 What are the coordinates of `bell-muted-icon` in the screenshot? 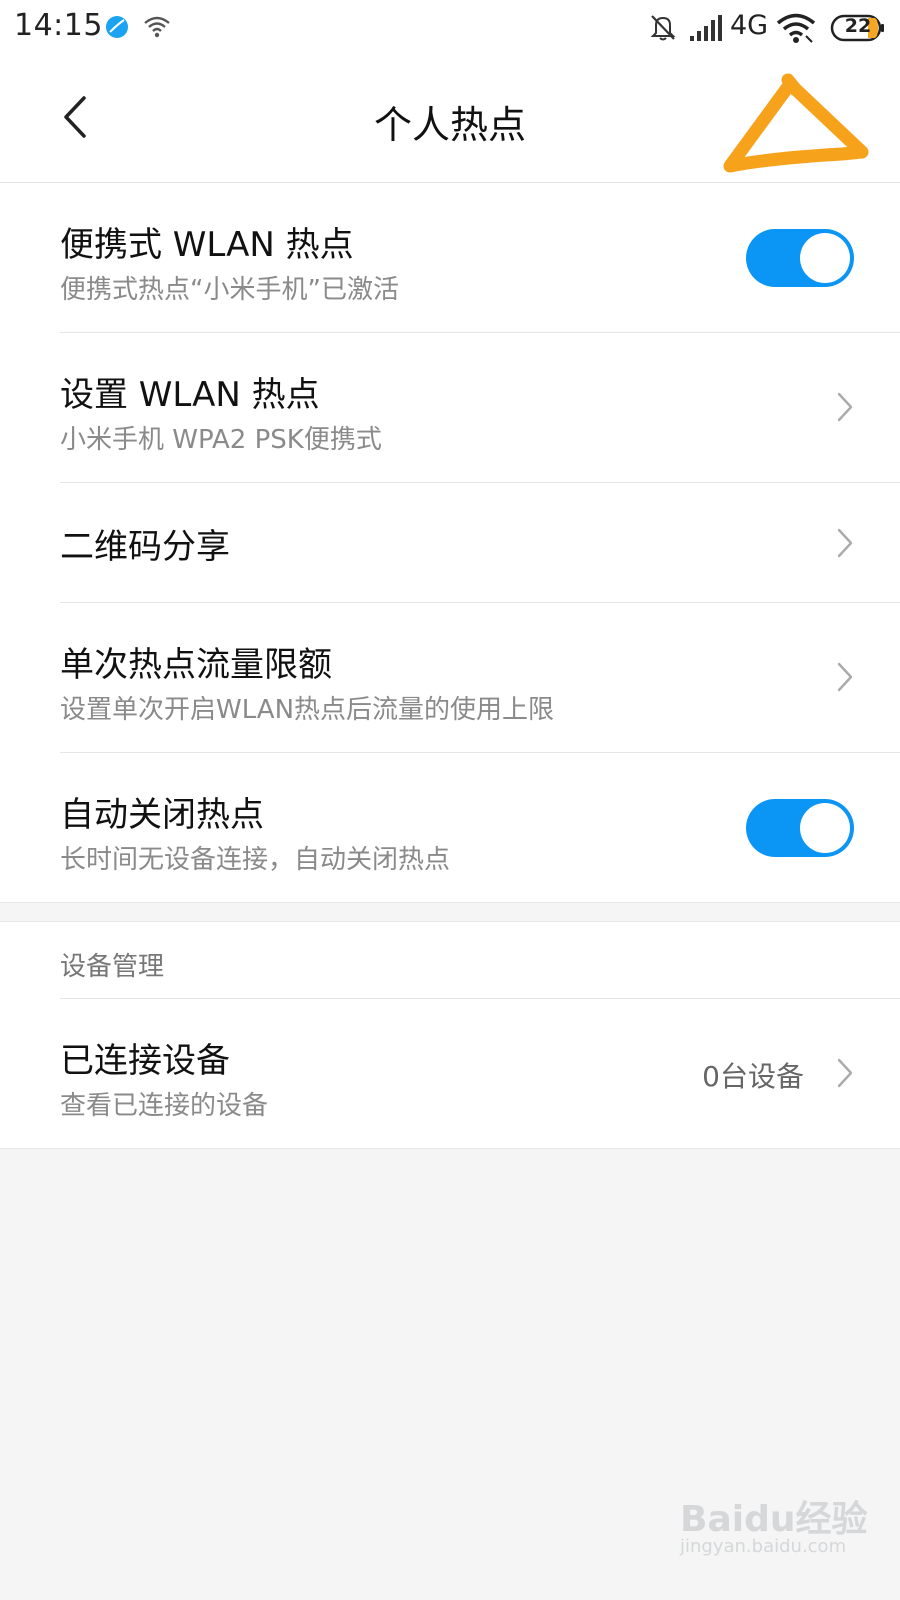 It's located at (663, 28).